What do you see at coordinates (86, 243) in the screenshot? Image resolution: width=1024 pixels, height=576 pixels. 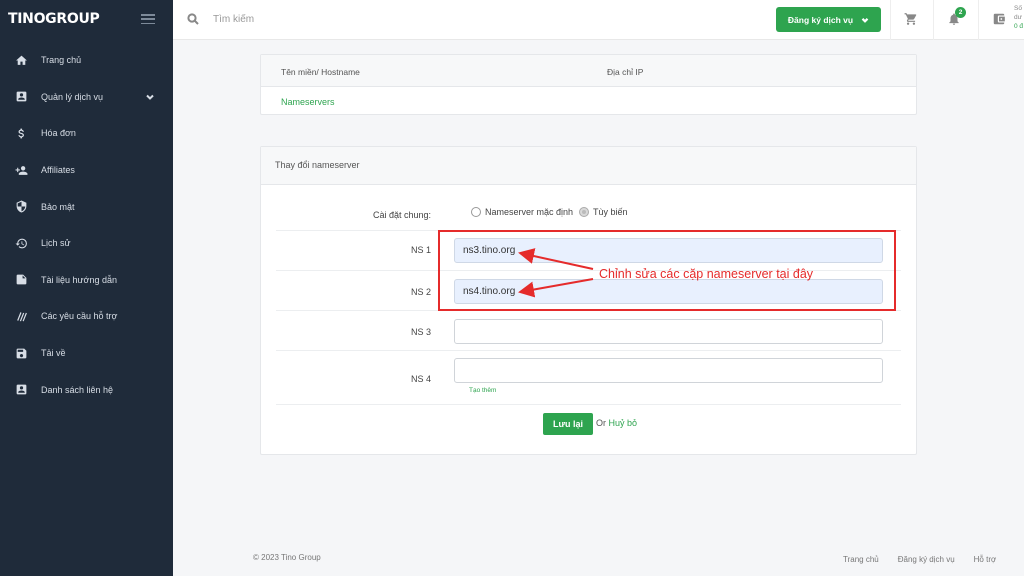 I see `sidebar-item-history: Lịch sử` at bounding box center [86, 243].